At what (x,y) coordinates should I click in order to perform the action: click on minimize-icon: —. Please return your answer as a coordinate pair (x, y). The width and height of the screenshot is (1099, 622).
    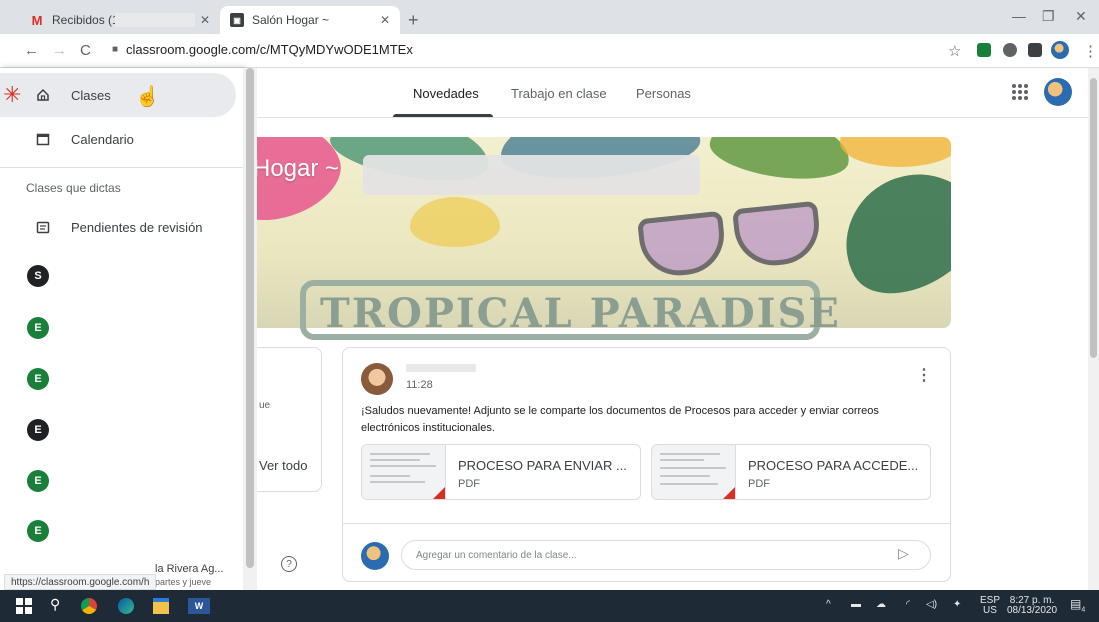
    Looking at the image, I should click on (1019, 16).